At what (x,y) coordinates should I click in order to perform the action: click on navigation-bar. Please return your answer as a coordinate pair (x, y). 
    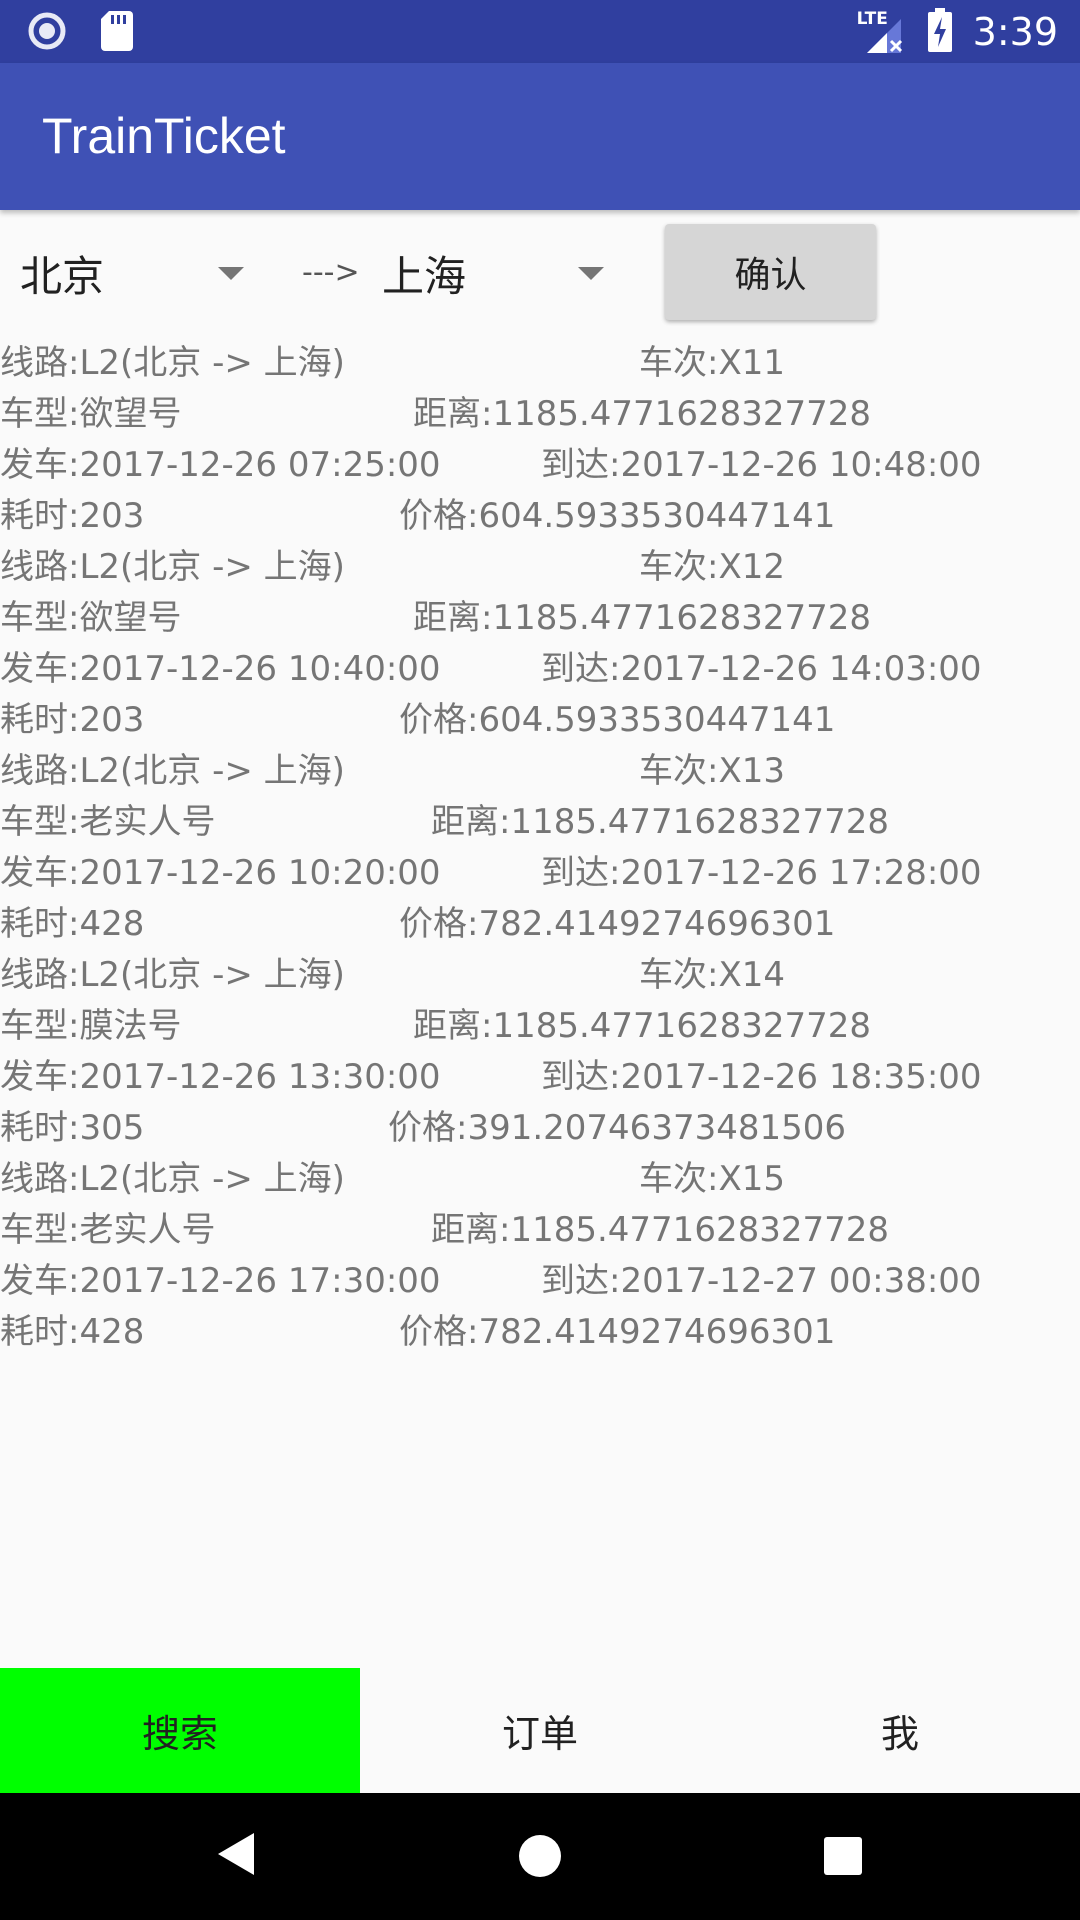
    Looking at the image, I should click on (540, 1856).